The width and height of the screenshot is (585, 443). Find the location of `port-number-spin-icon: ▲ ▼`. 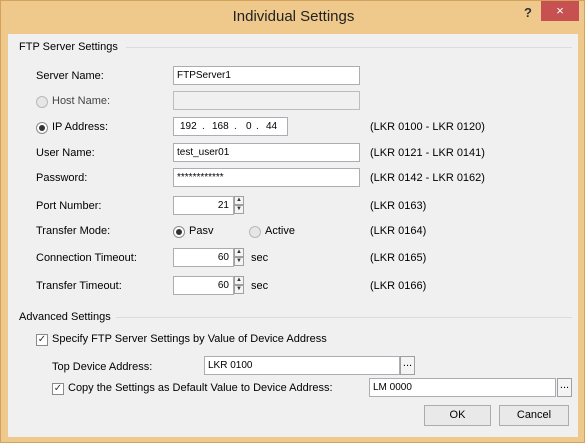

port-number-spin-icon: ▲ ▼ is located at coordinates (239, 205).